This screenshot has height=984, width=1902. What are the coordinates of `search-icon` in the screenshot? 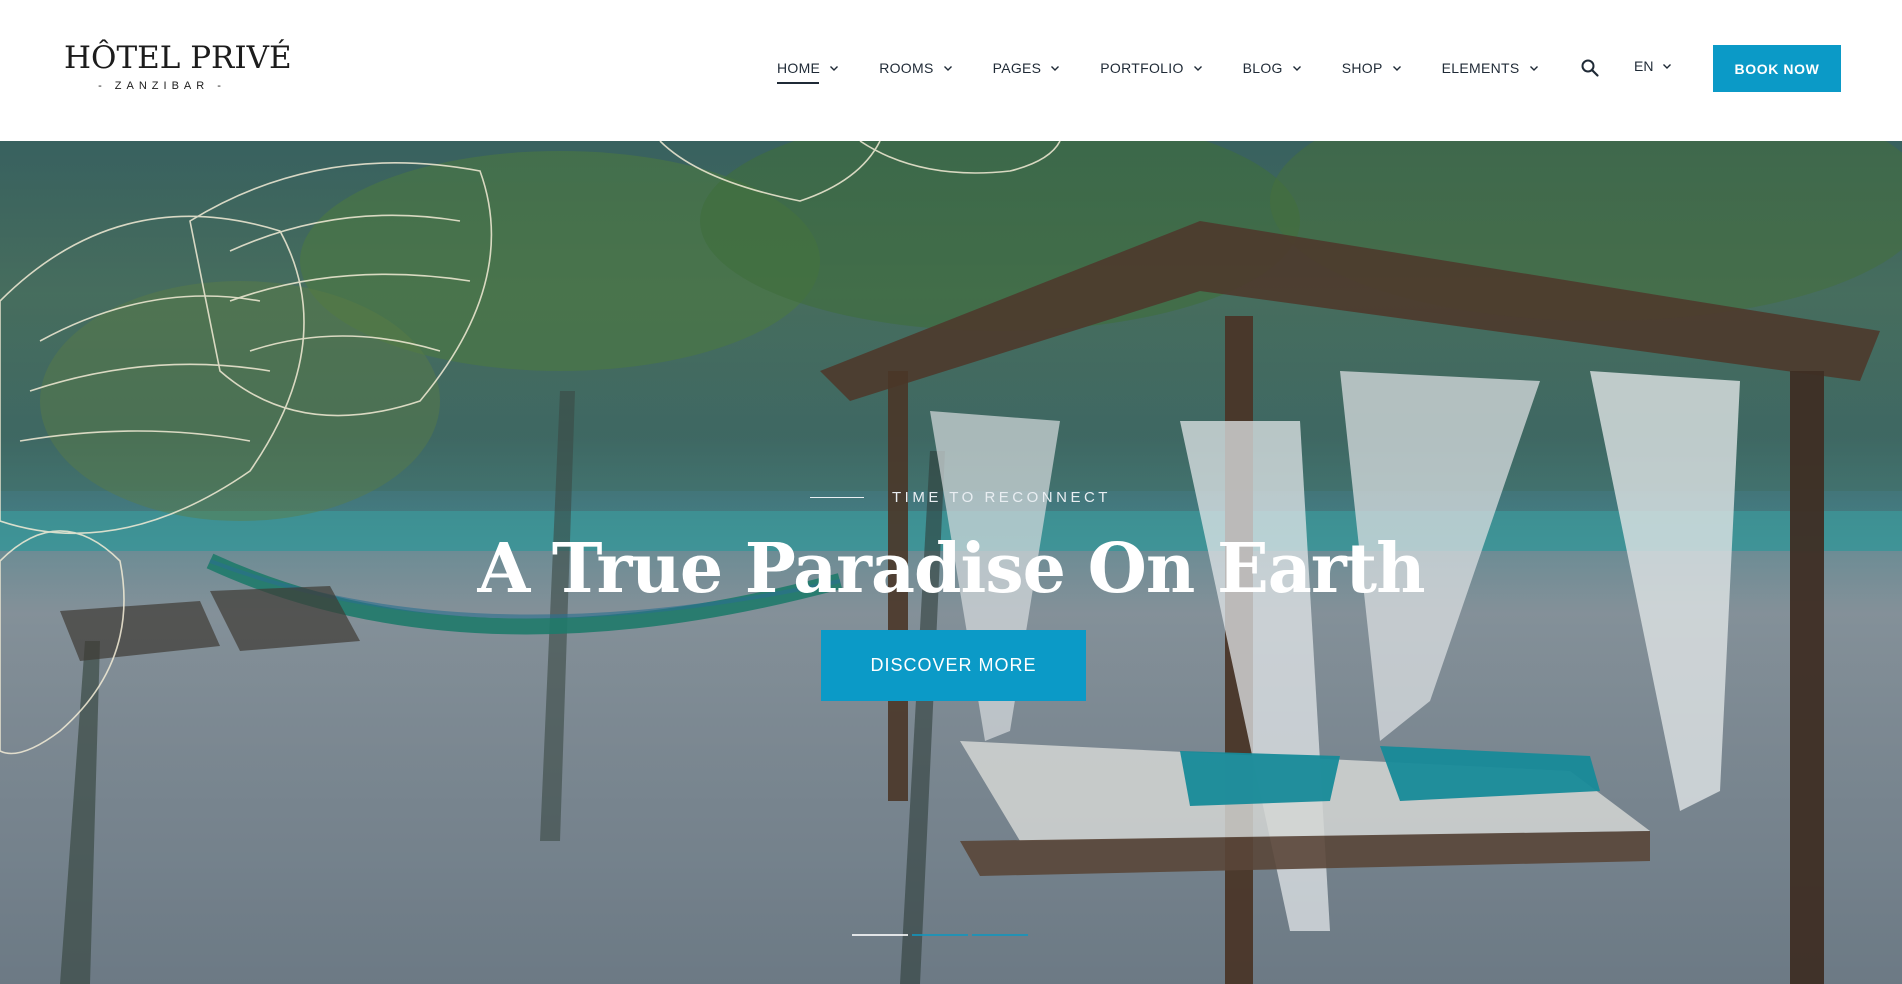 It's located at (1590, 68).